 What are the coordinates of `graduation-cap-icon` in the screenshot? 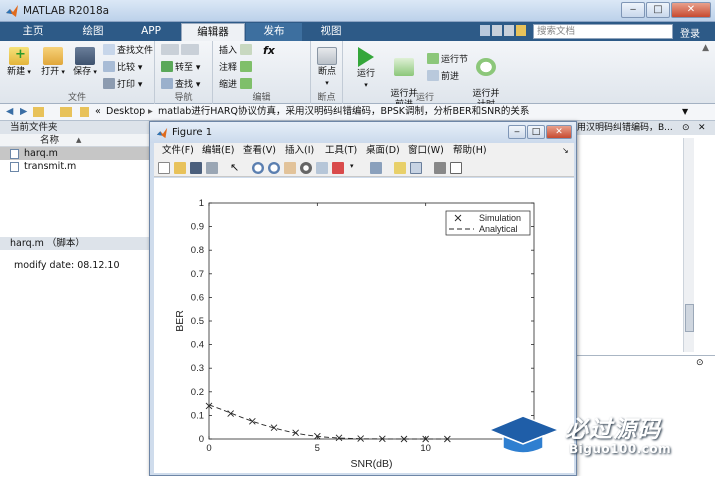 It's located at (524, 434).